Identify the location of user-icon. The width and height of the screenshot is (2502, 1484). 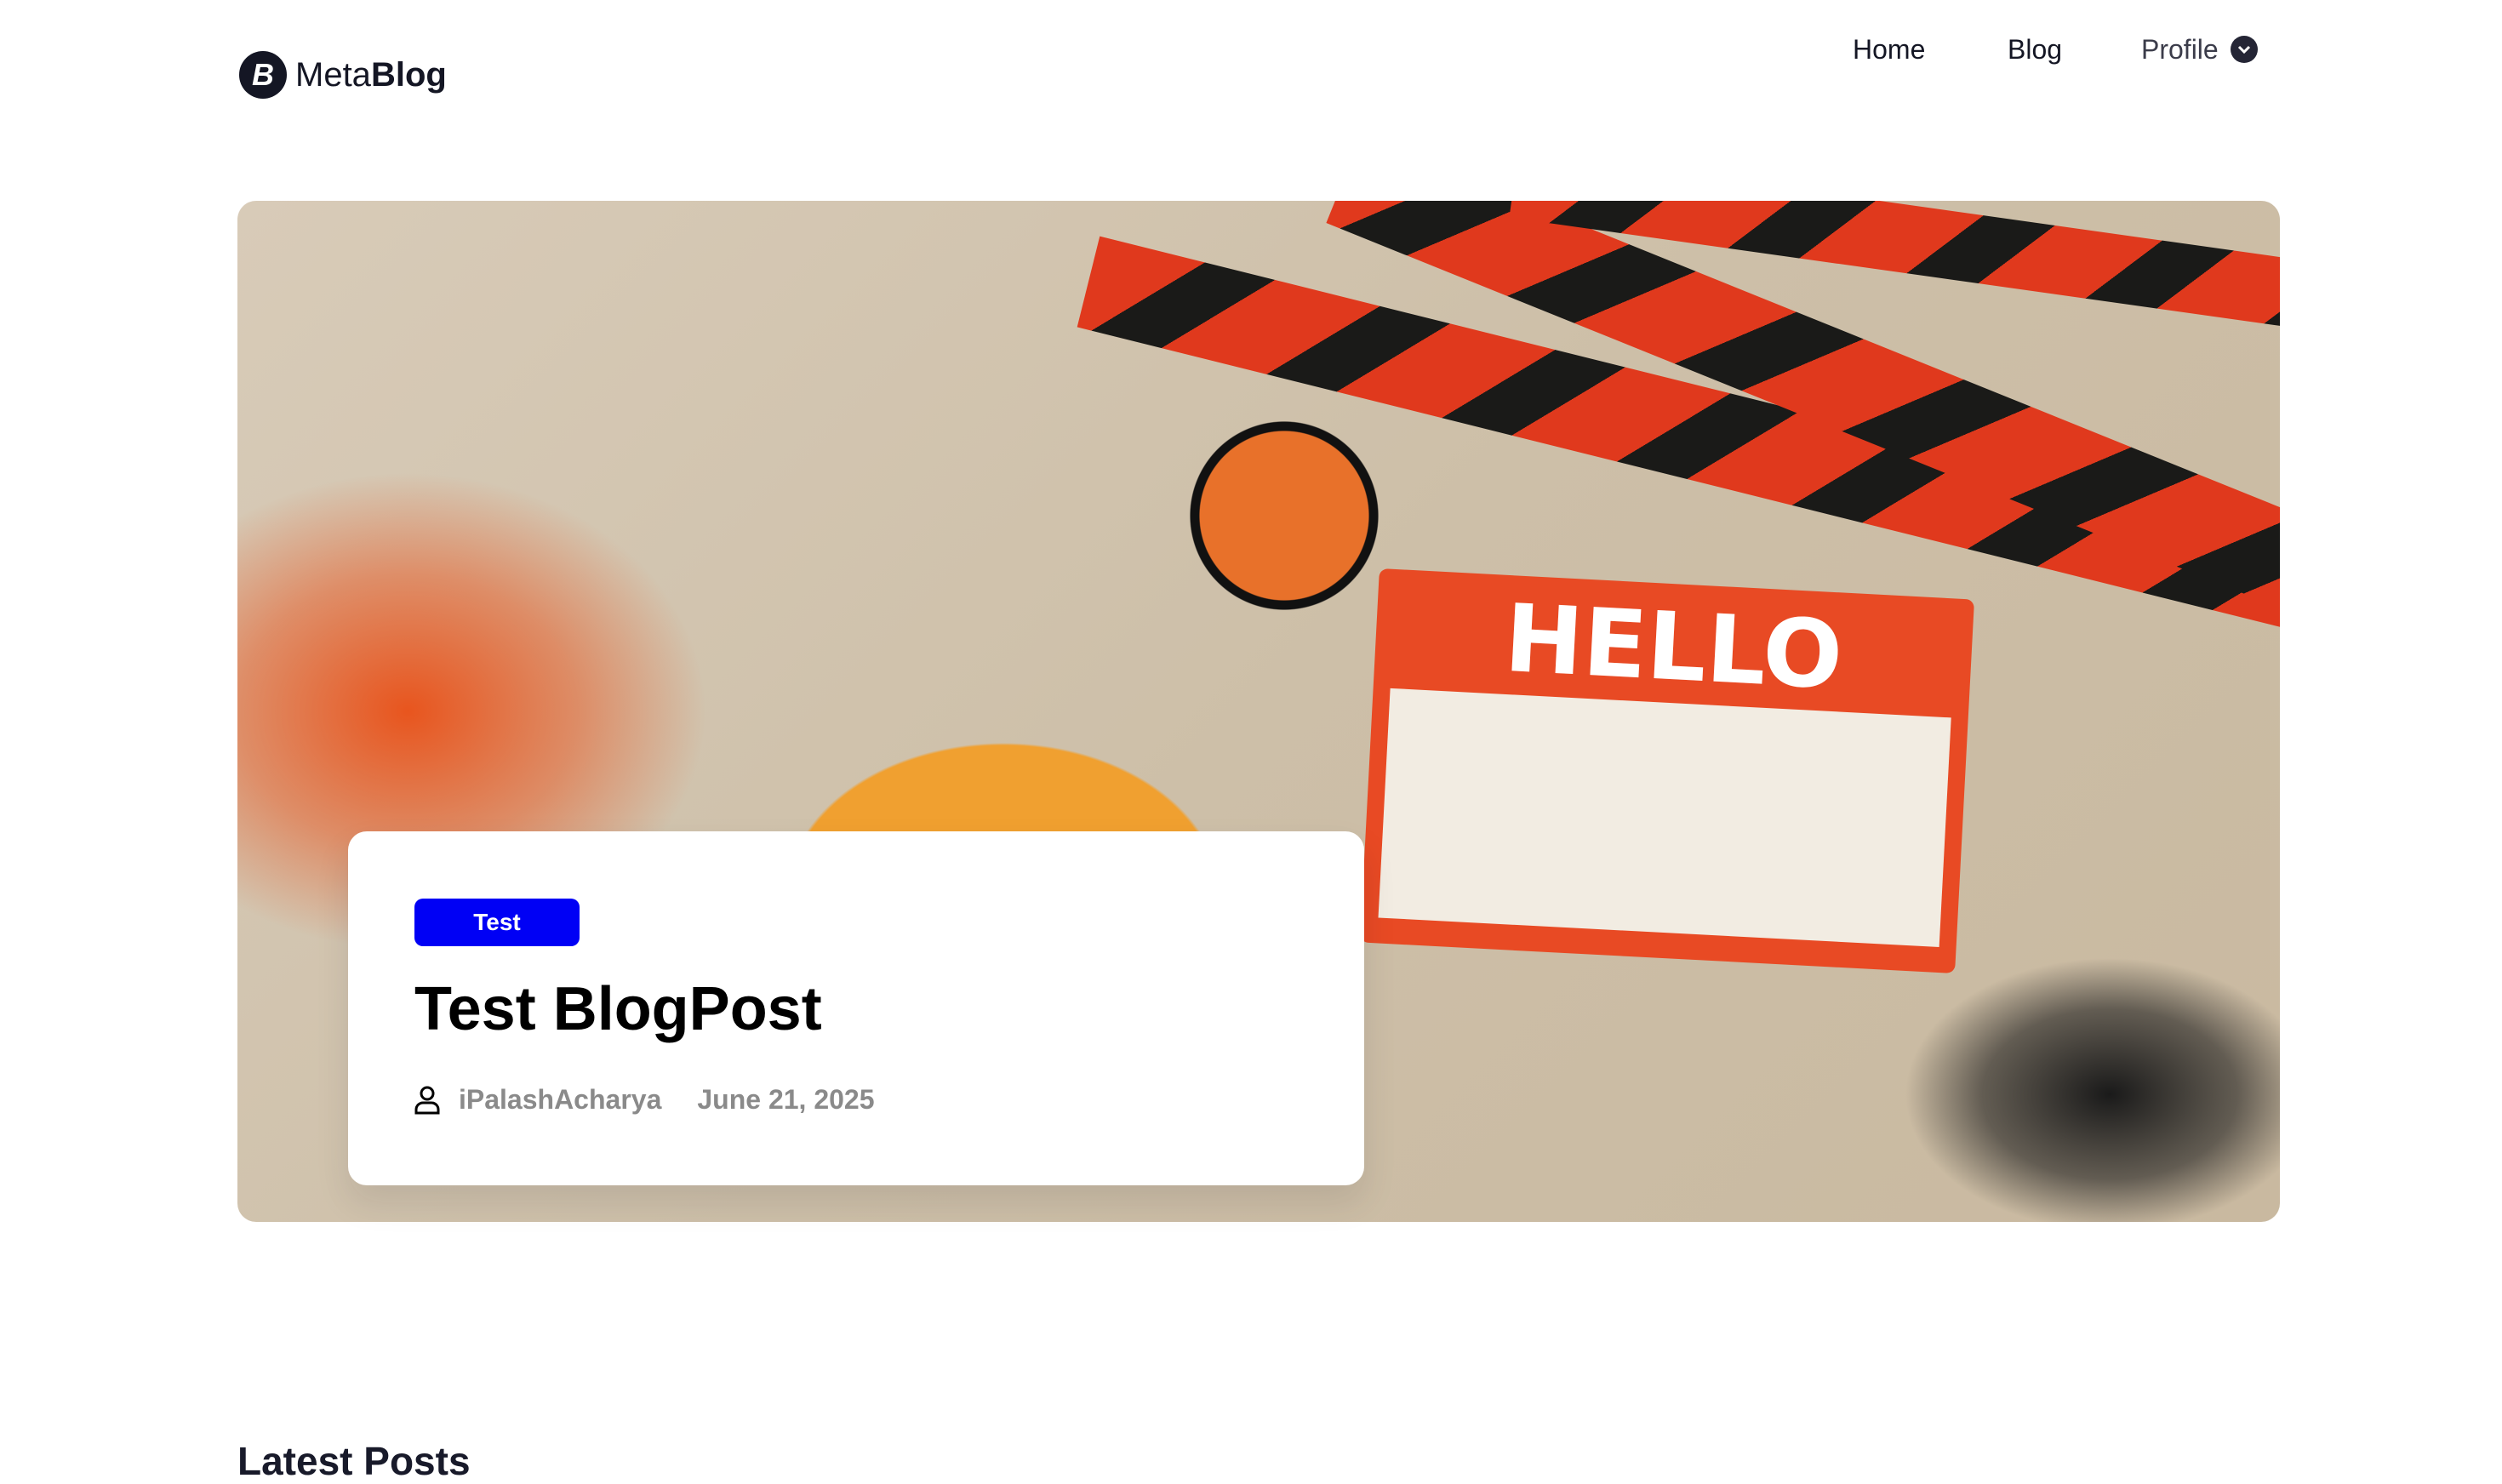
(427, 1100).